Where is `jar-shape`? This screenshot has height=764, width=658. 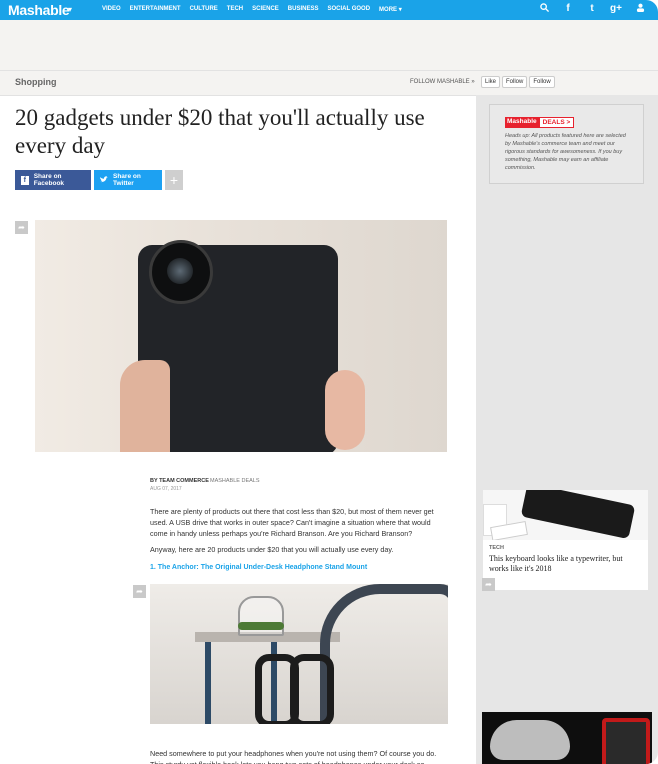
jar-shape is located at coordinates (261, 616).